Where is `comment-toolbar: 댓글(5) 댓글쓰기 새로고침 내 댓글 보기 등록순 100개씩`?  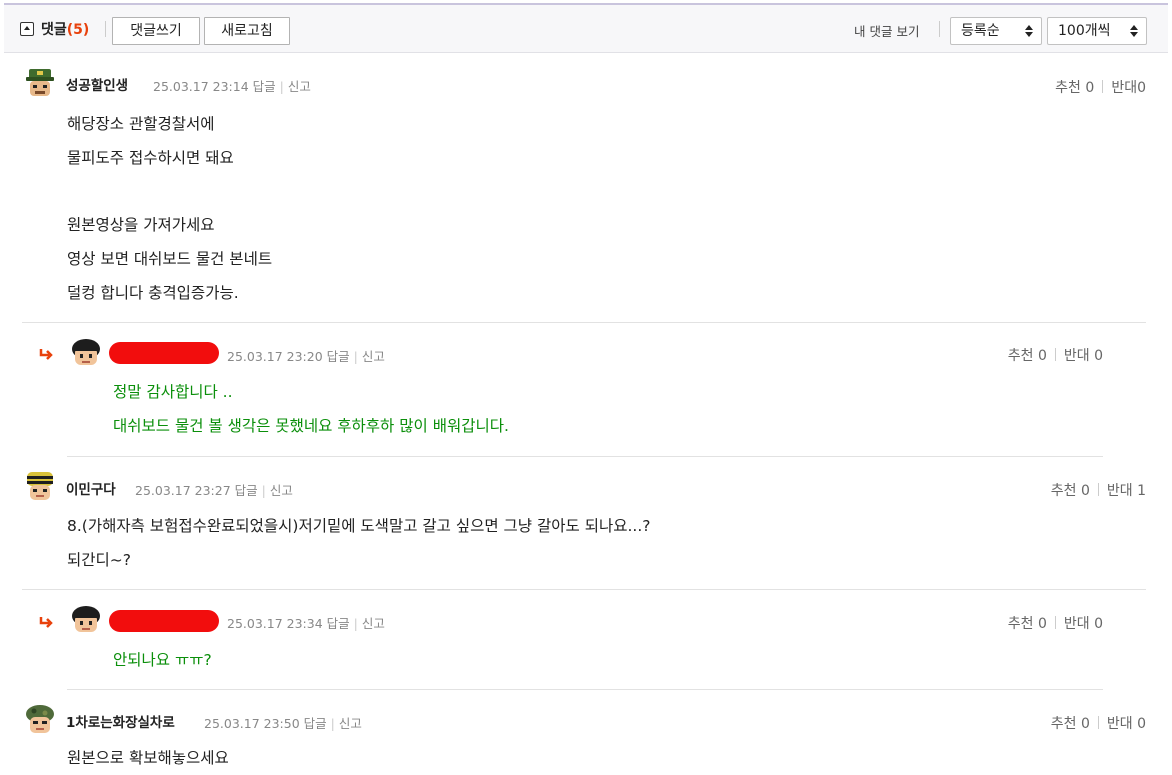 comment-toolbar: 댓글(5) 댓글쓰기 새로고침 내 댓글 보기 등록순 100개씩 is located at coordinates (586, 29).